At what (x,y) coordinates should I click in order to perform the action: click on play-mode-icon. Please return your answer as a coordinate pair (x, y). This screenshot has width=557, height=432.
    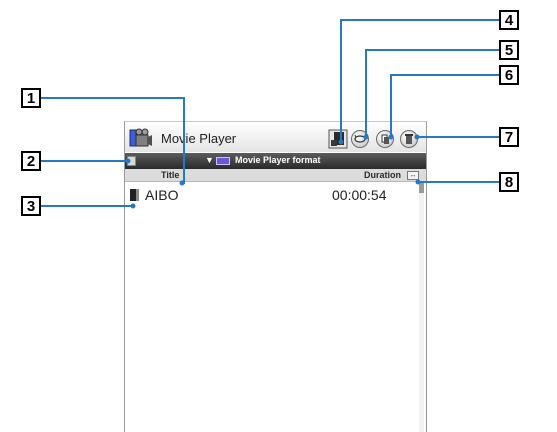
    Looking at the image, I should click on (360, 139).